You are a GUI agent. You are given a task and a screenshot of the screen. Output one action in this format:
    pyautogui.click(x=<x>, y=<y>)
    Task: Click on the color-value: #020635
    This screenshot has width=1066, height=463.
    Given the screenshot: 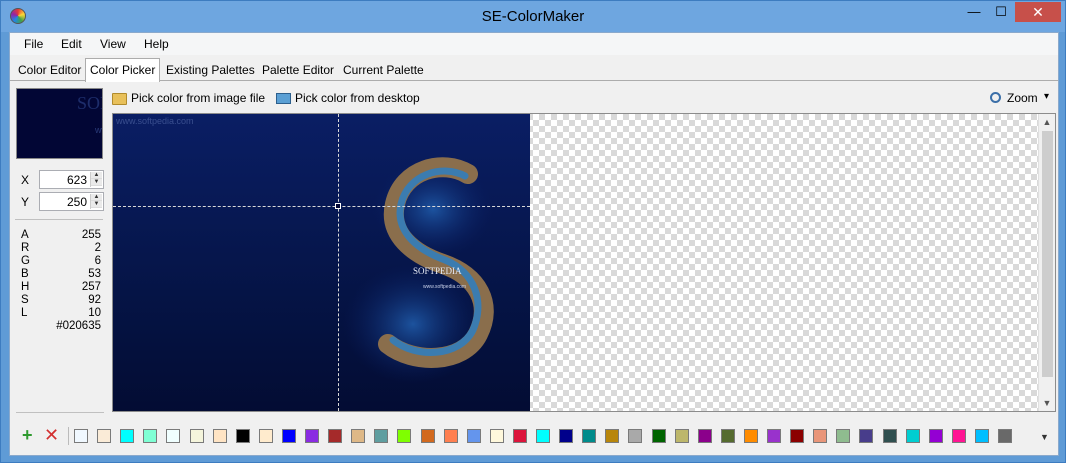 What is the action you would take?
    pyautogui.click(x=78, y=326)
    